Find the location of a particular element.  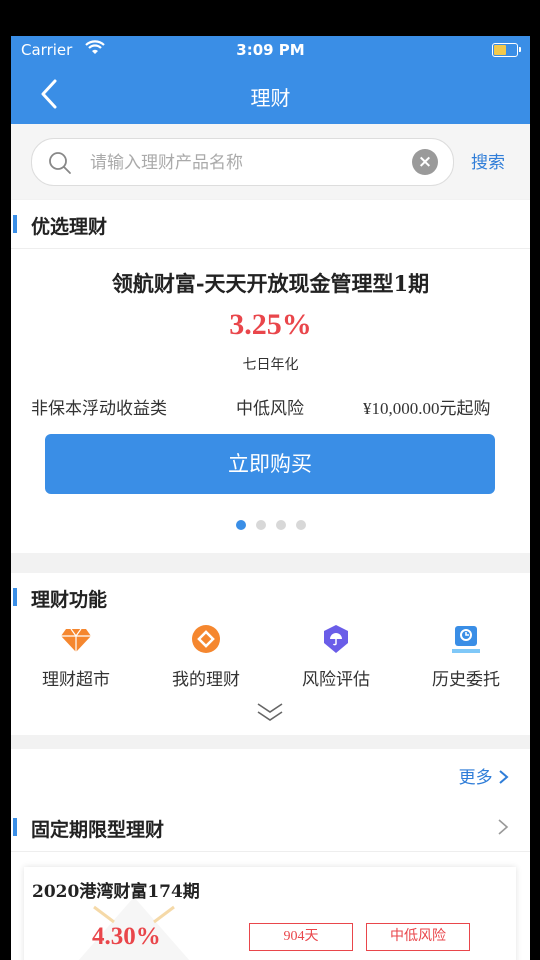

more-label: 更多 is located at coordinates (475, 778).